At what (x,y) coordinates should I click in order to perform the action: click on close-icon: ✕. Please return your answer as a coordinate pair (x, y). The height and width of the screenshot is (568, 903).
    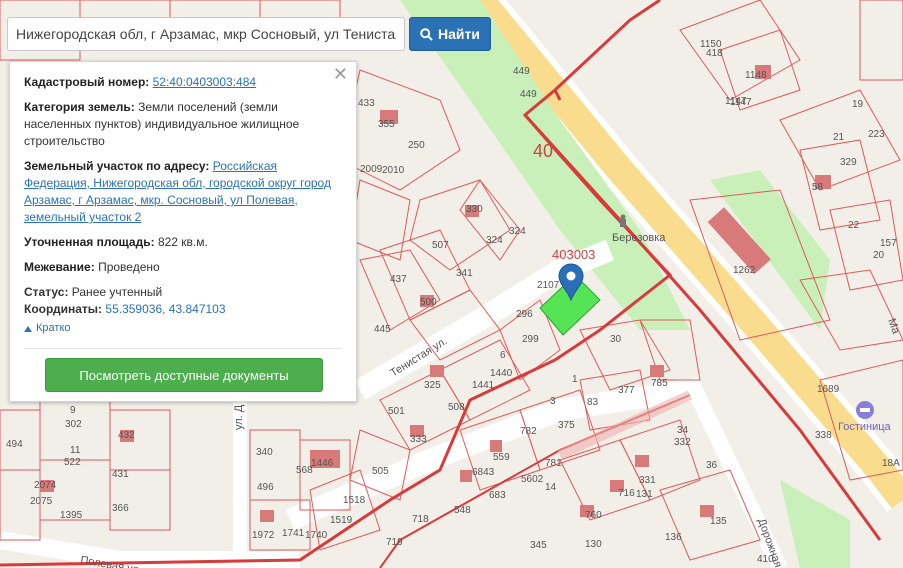
    Looking at the image, I should click on (340, 74).